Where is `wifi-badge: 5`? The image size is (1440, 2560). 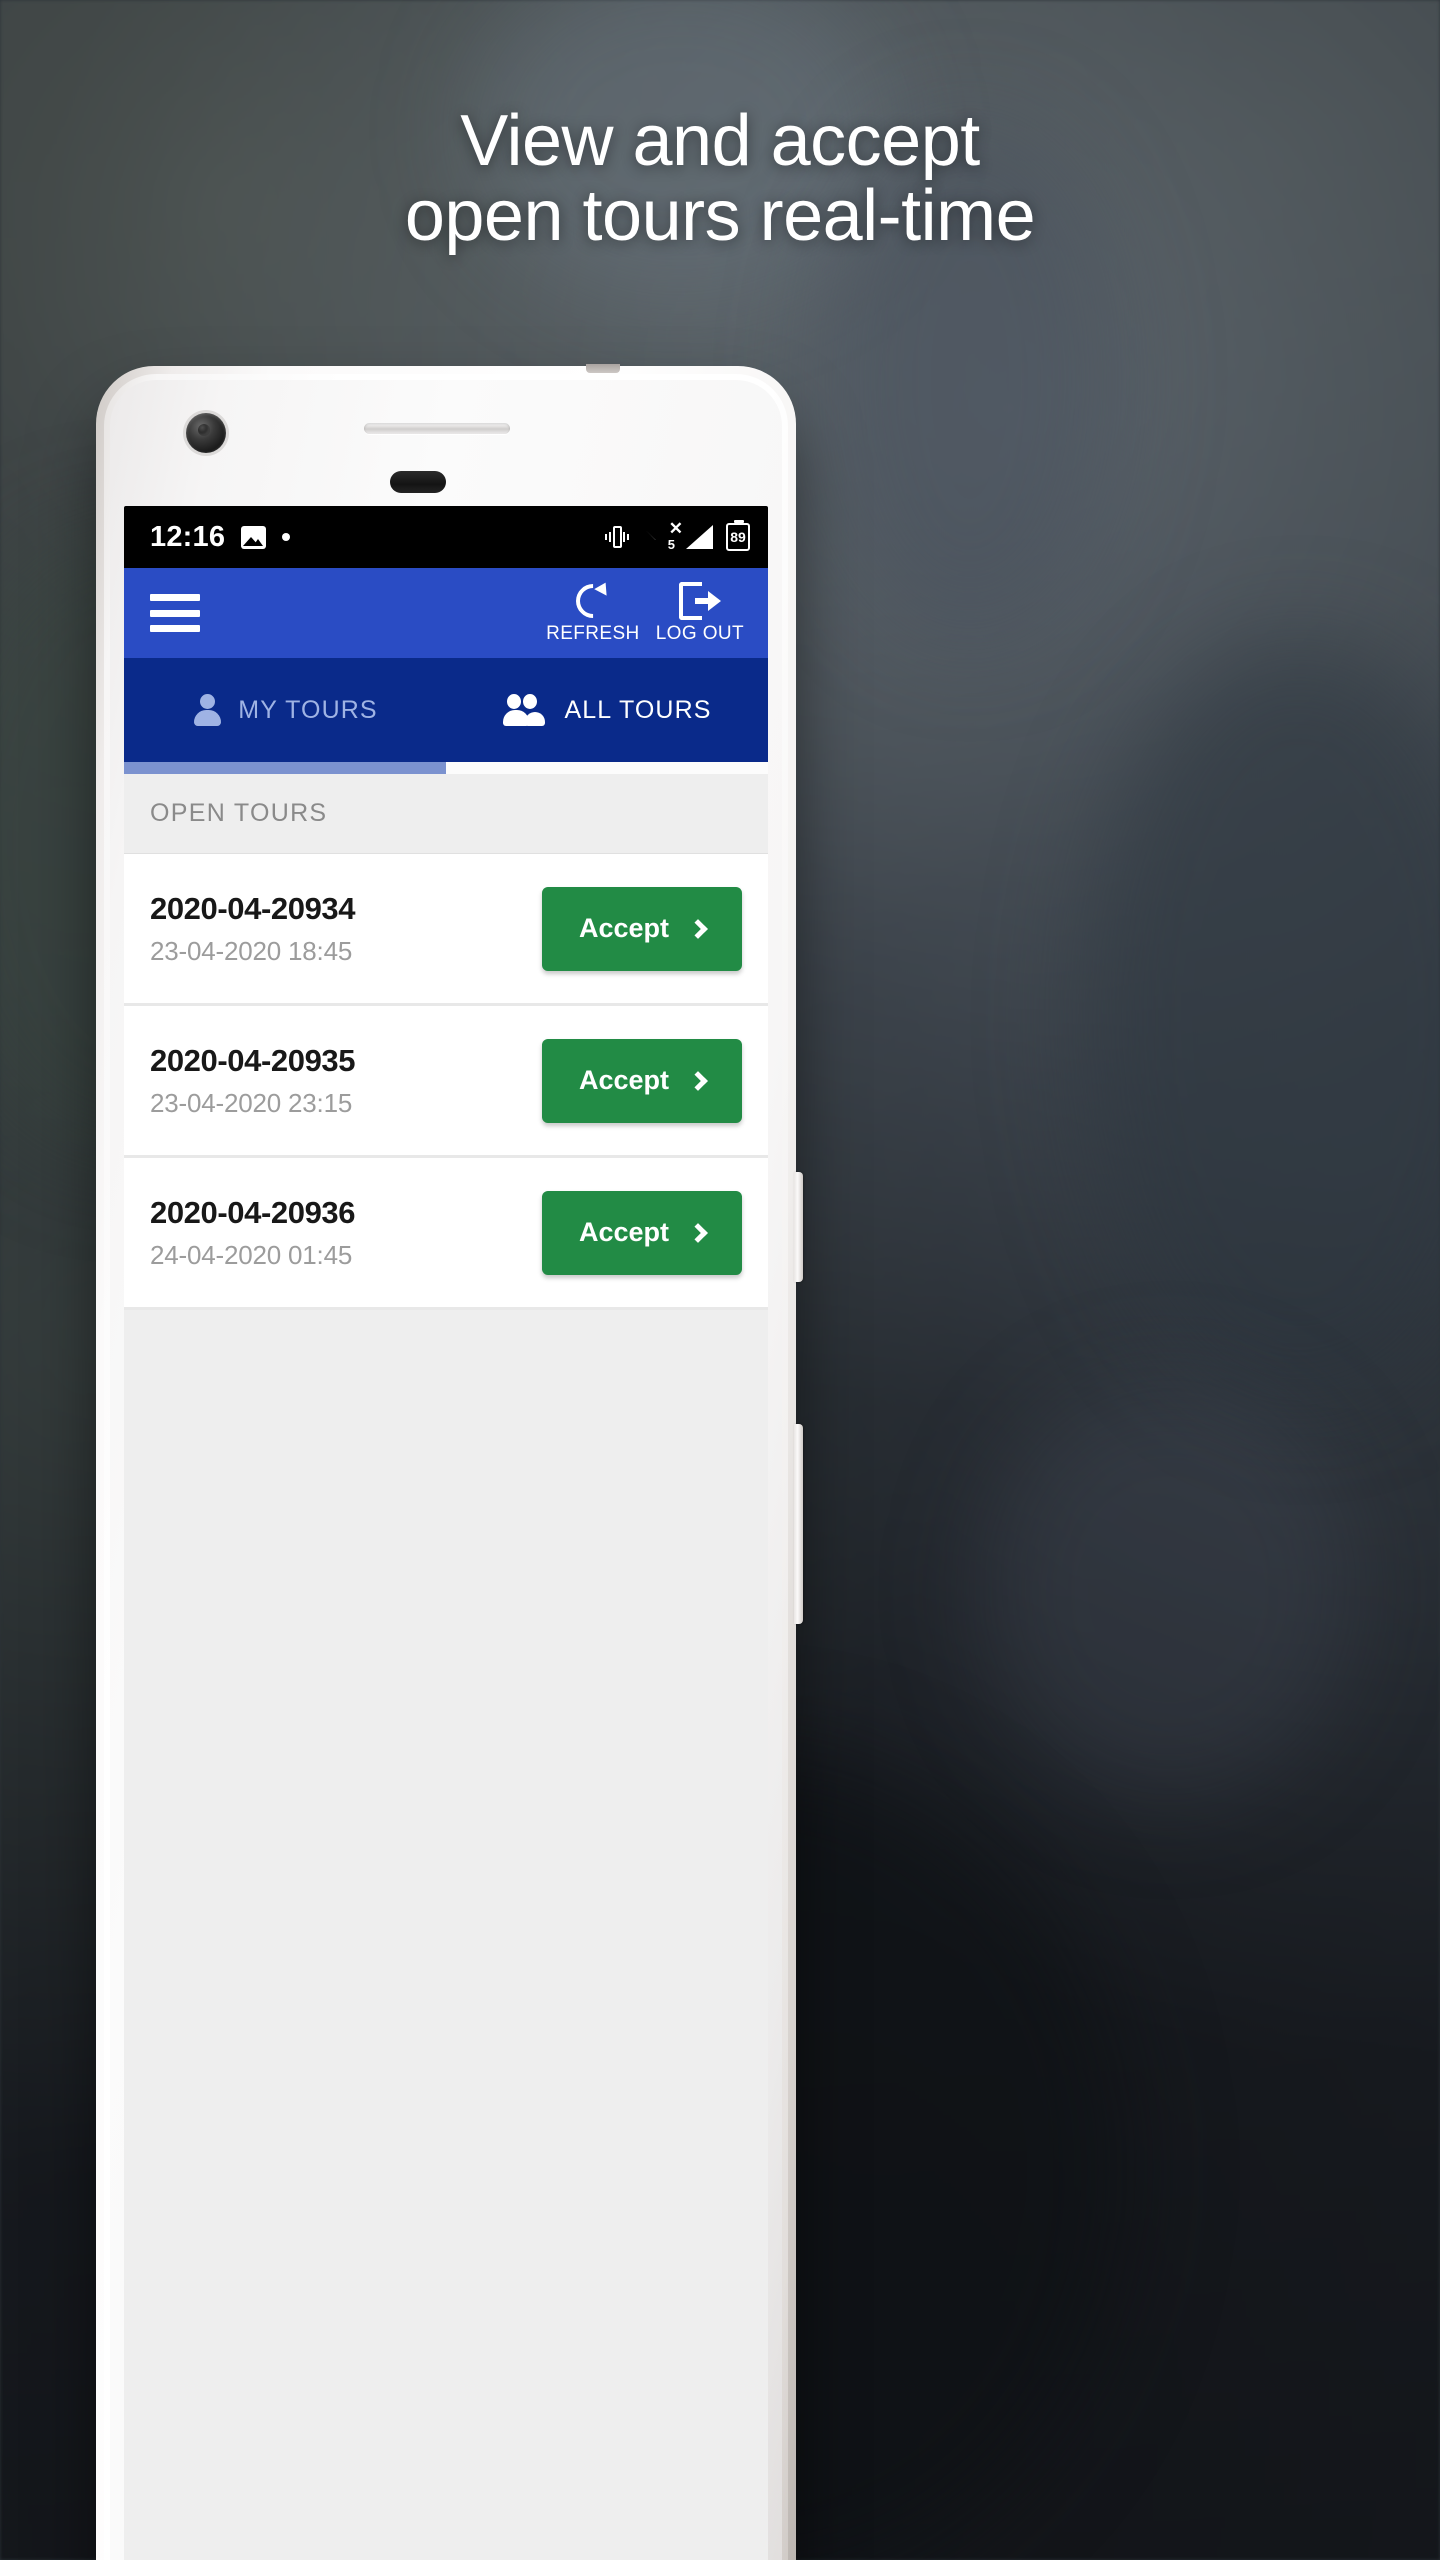
wifi-badge: 5 is located at coordinates (671, 544).